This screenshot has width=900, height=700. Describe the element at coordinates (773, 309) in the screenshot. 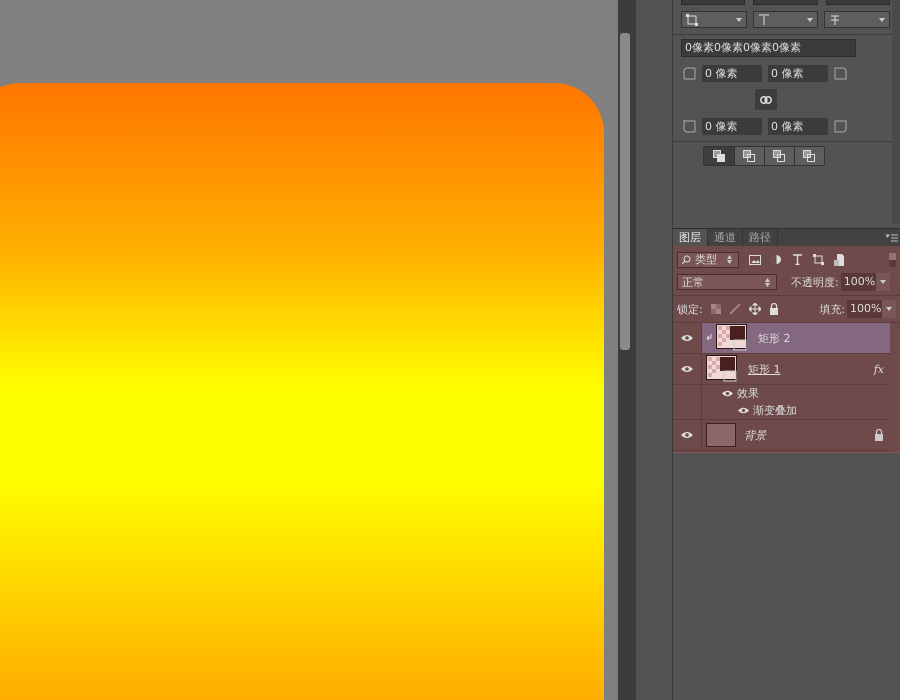

I see `lock-icon` at that location.